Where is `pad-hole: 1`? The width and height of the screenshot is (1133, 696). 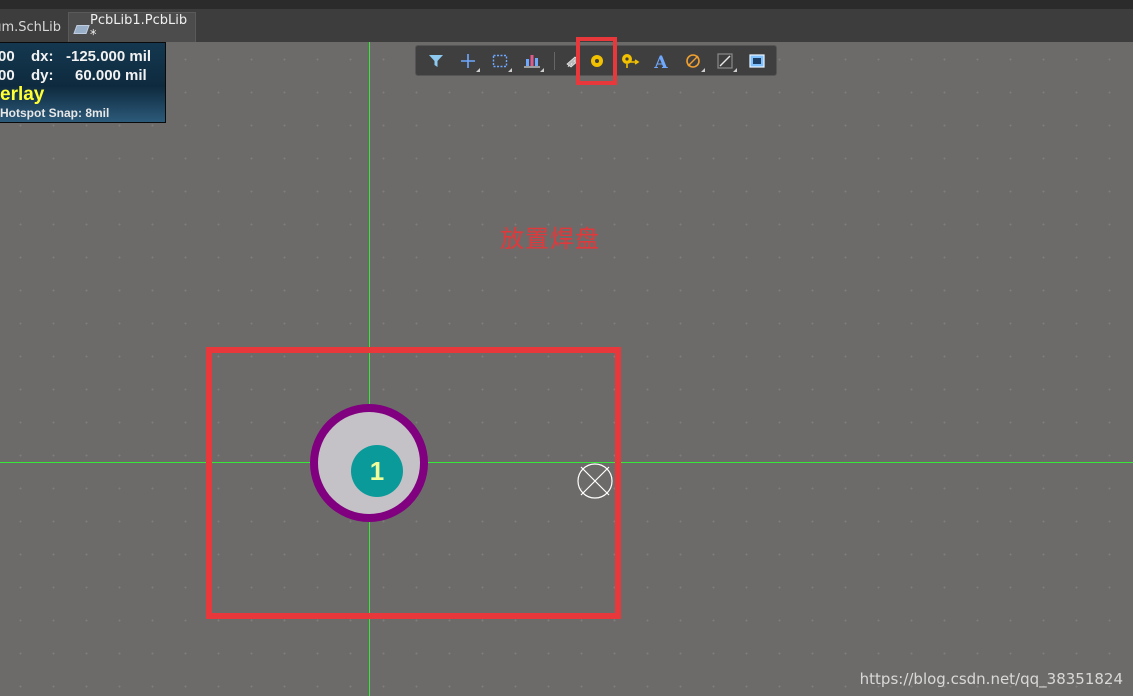
pad-hole: 1 is located at coordinates (377, 471).